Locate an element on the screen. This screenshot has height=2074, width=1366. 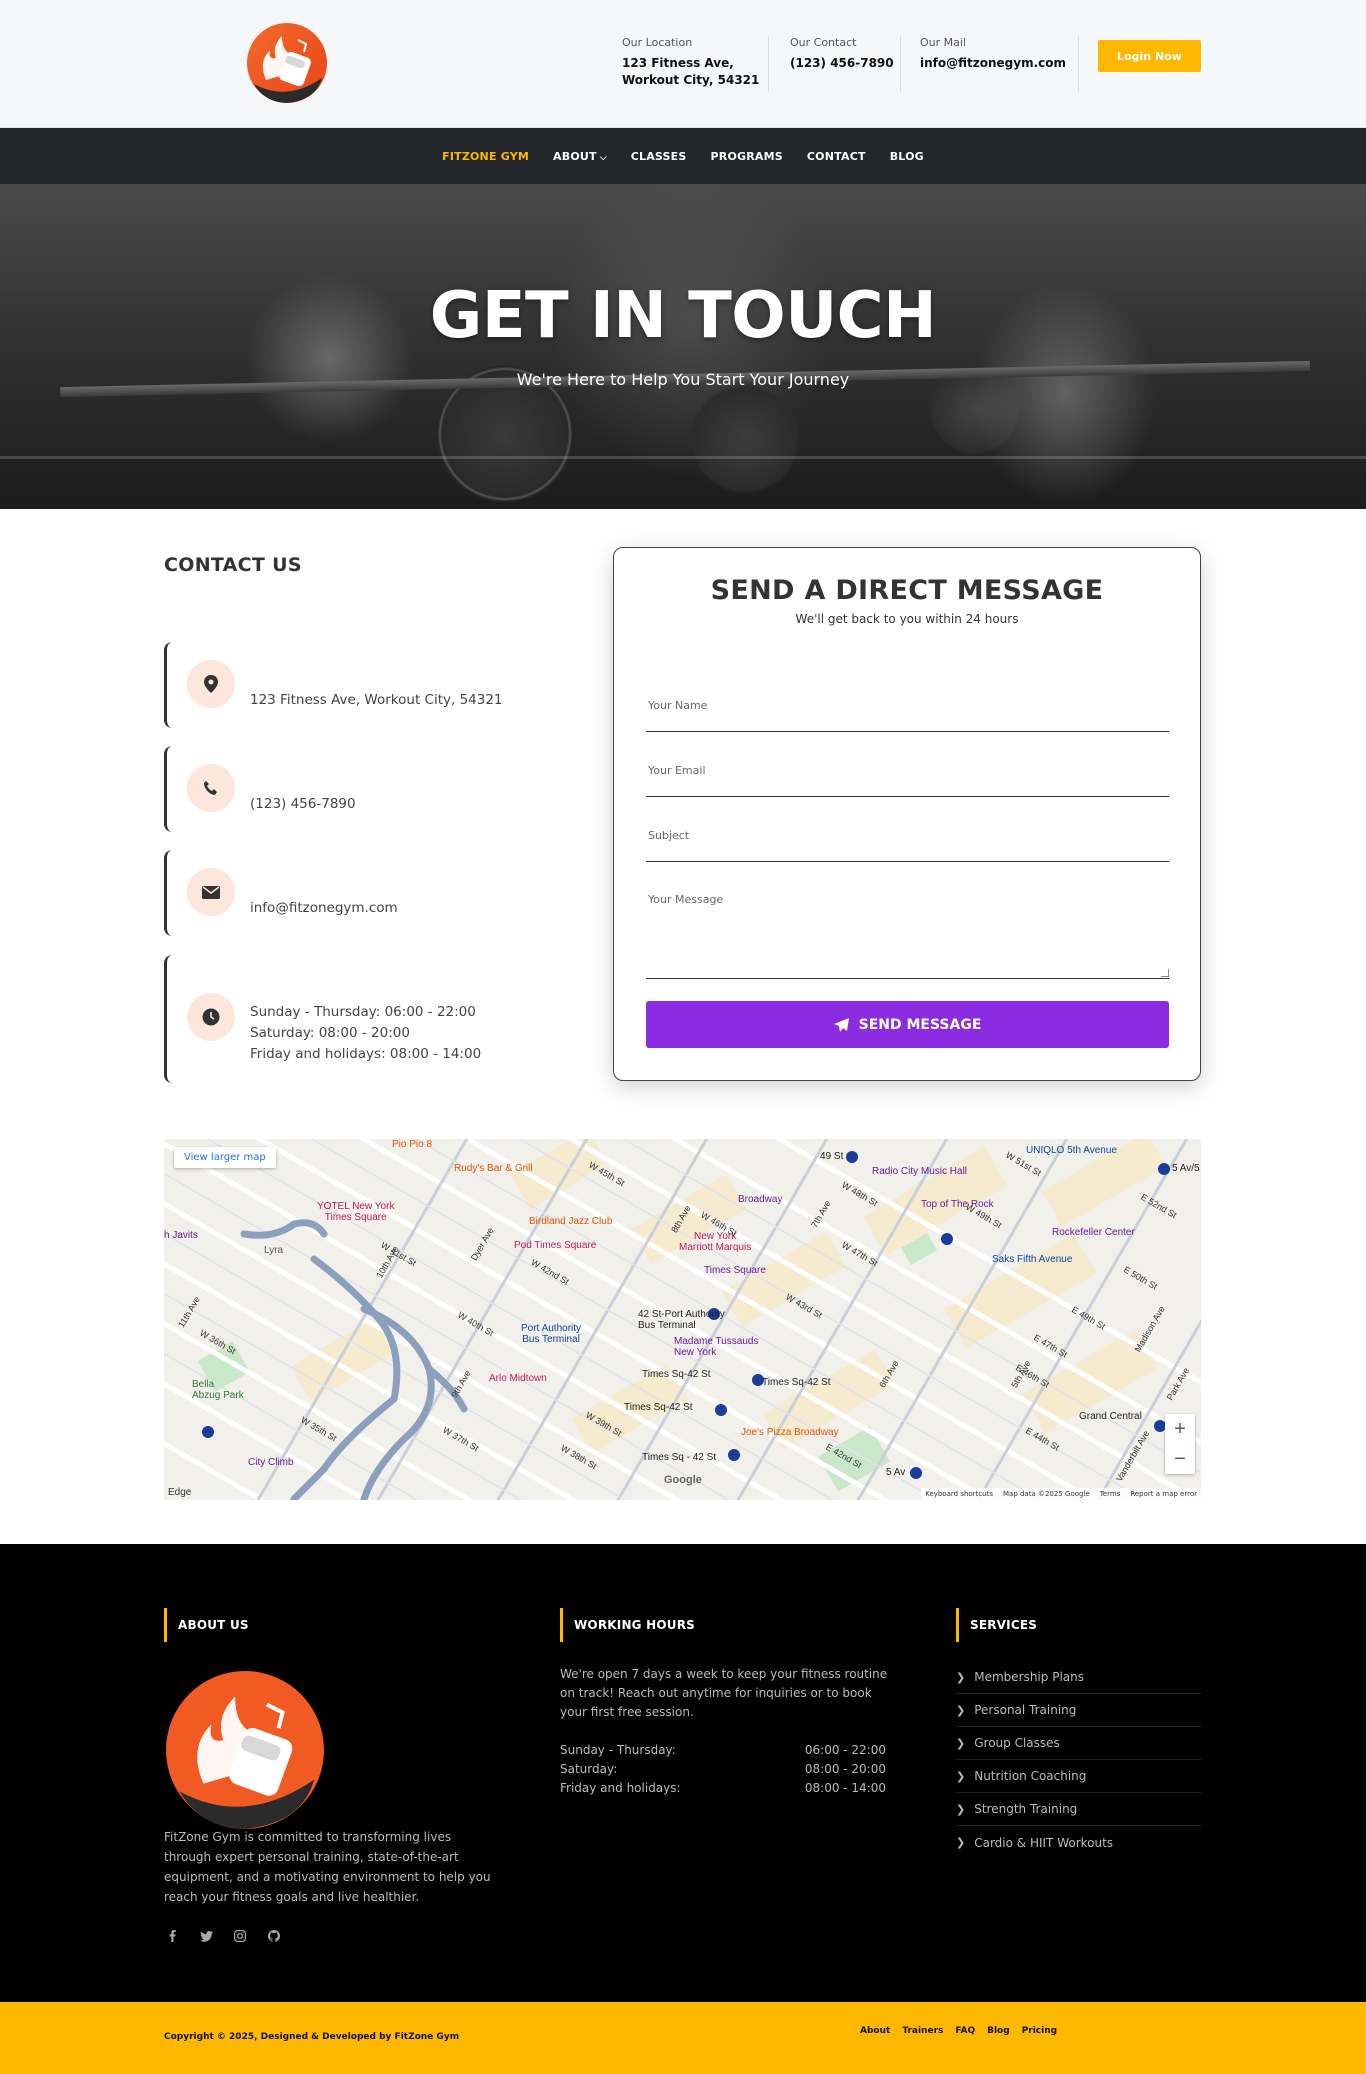
form-title: SEND A DIRECT MESSAGE is located at coordinates (907, 590).